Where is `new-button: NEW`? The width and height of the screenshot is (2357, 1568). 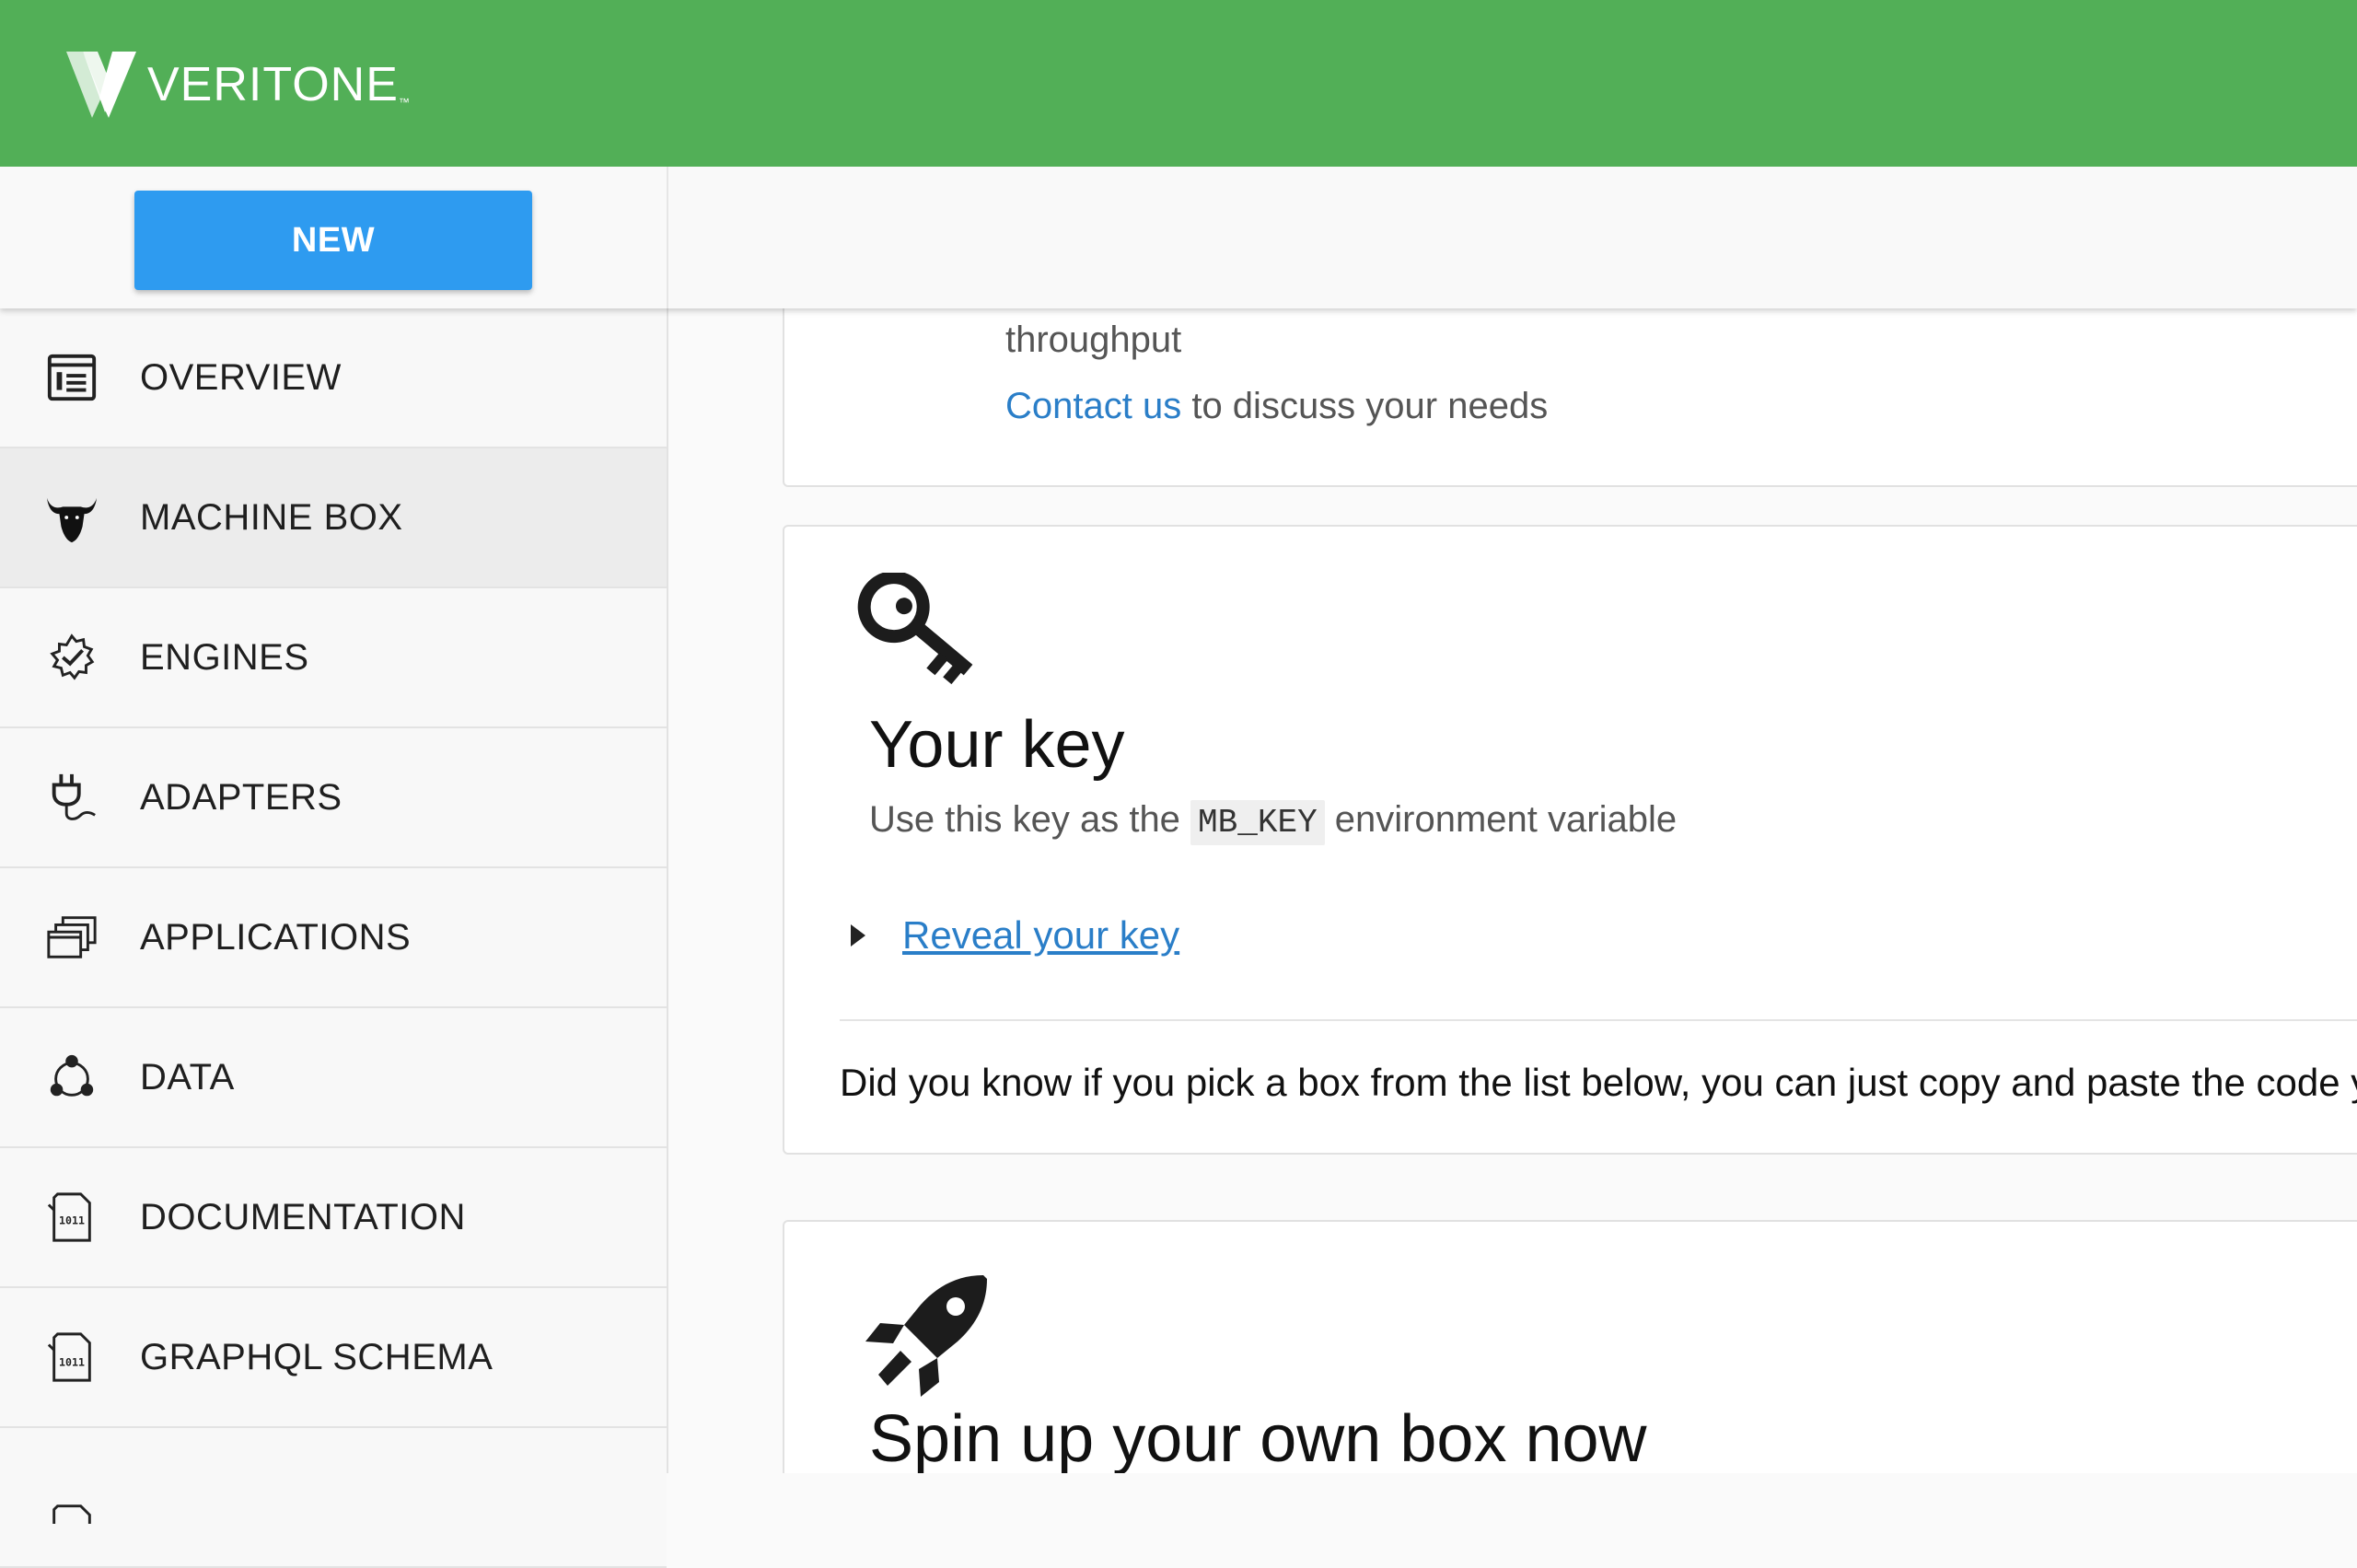 new-button: NEW is located at coordinates (333, 240).